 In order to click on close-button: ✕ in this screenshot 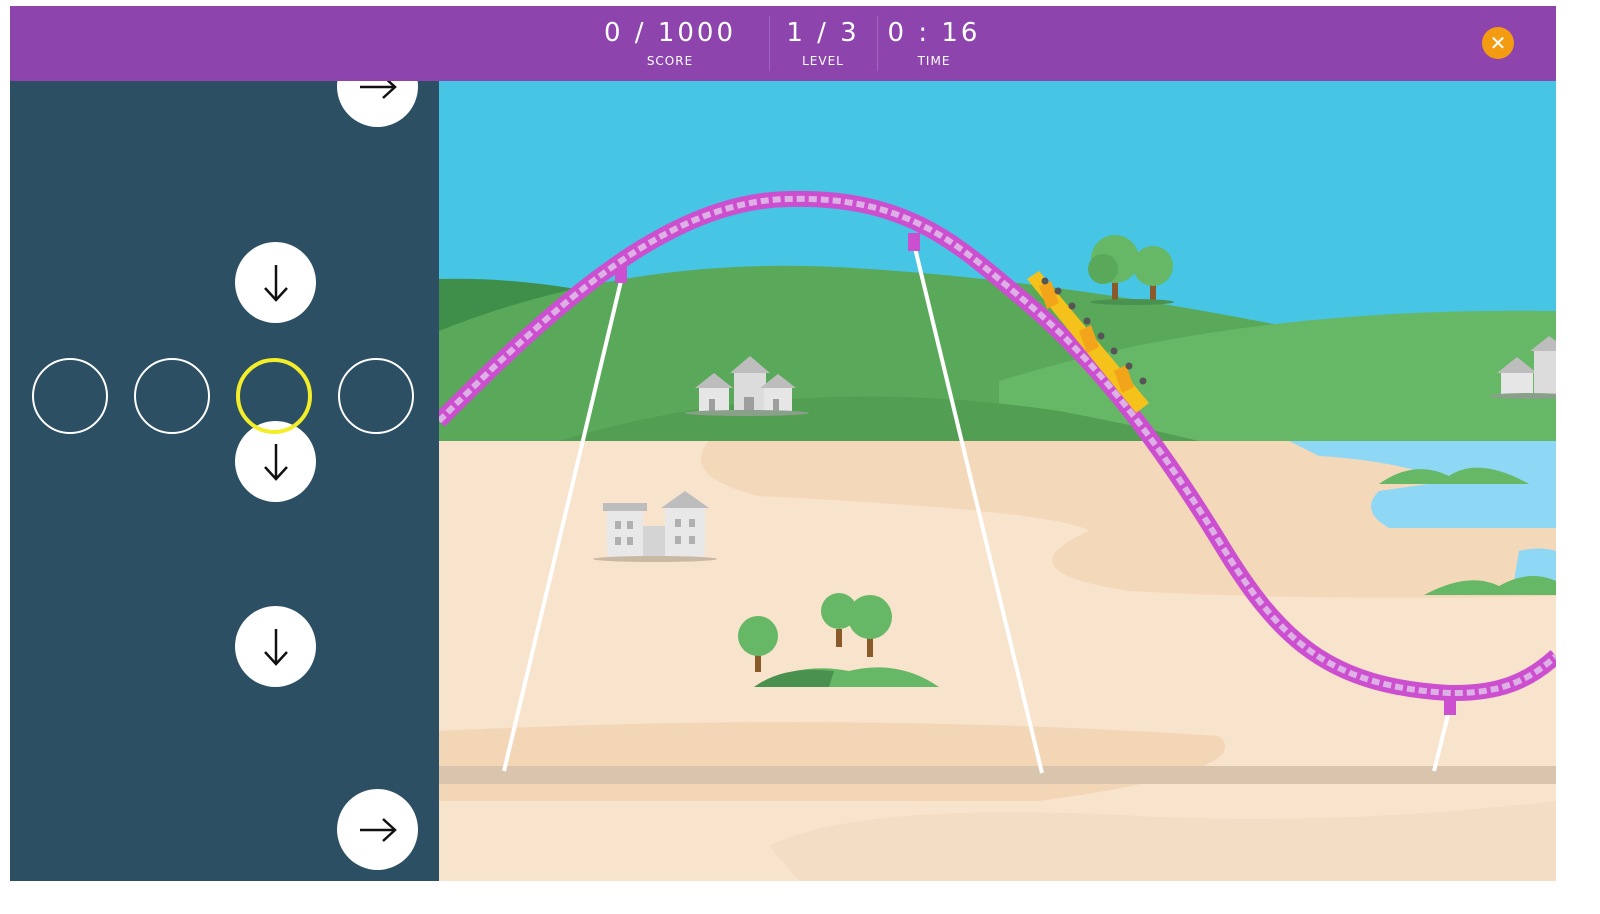, I will do `click(1498, 43)`.